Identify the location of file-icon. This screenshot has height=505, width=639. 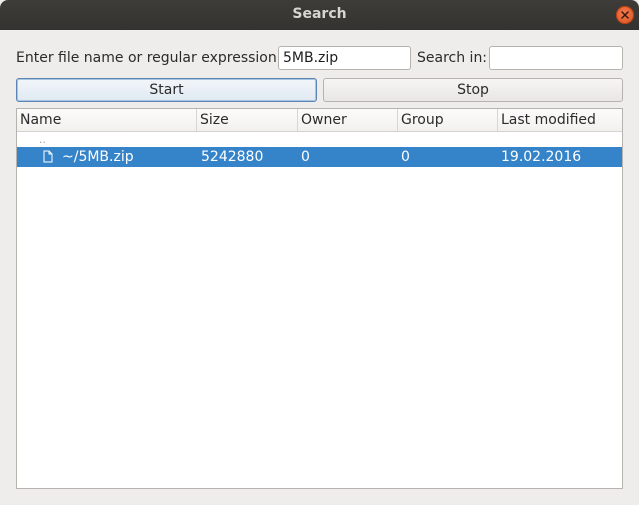
(48, 156).